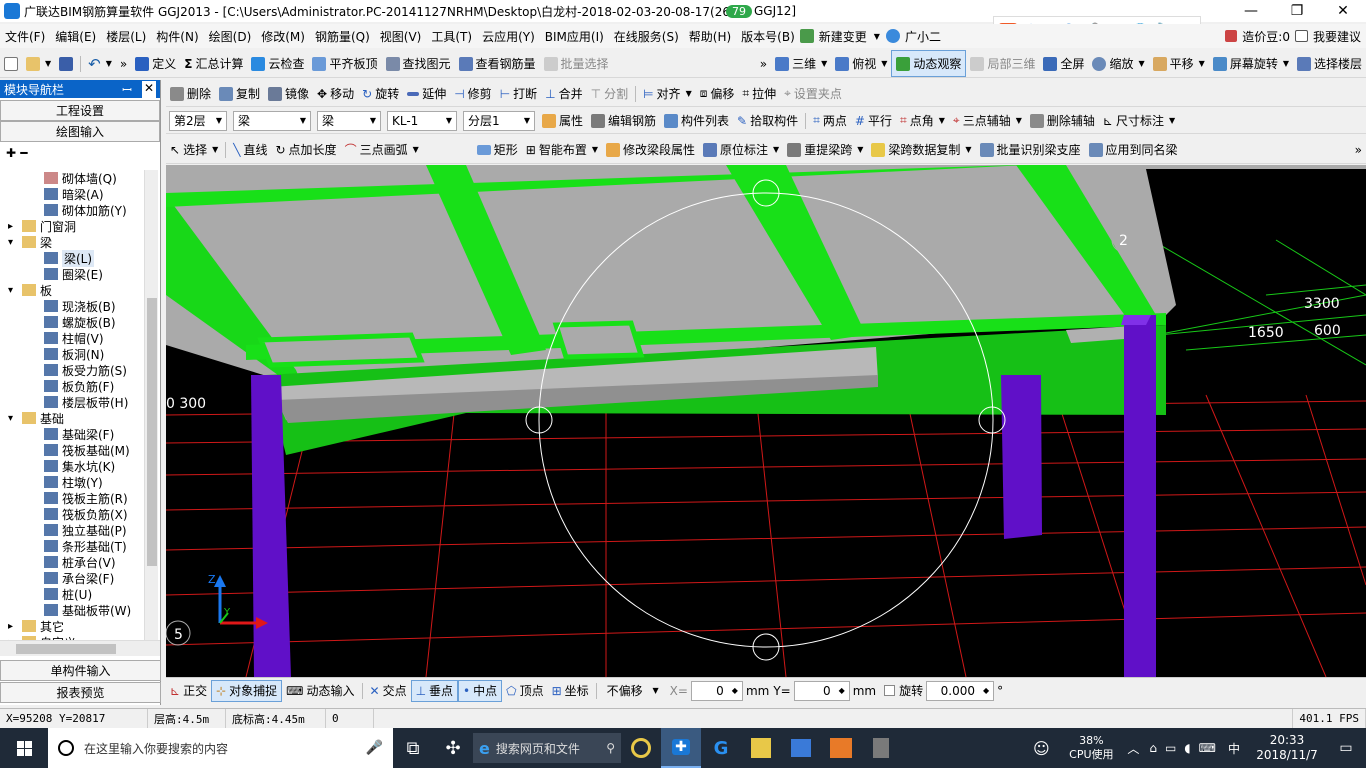  What do you see at coordinates (1287, 748) in the screenshot?
I see `clock: 20:33 2018/11/7` at bounding box center [1287, 748].